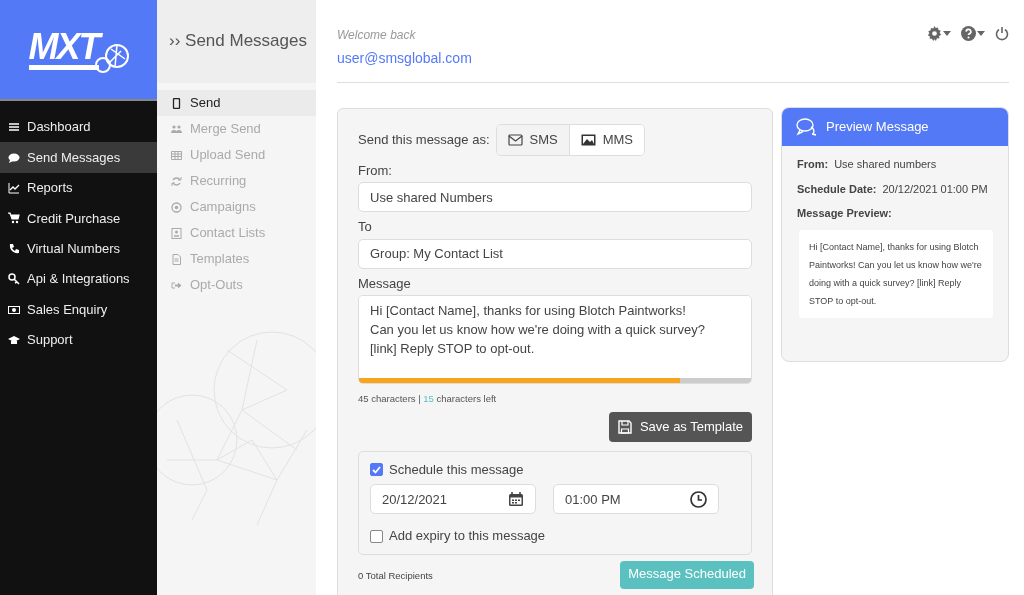  Describe the element at coordinates (78, 127) in the screenshot. I see `sidebar-item: Dashboard` at that location.